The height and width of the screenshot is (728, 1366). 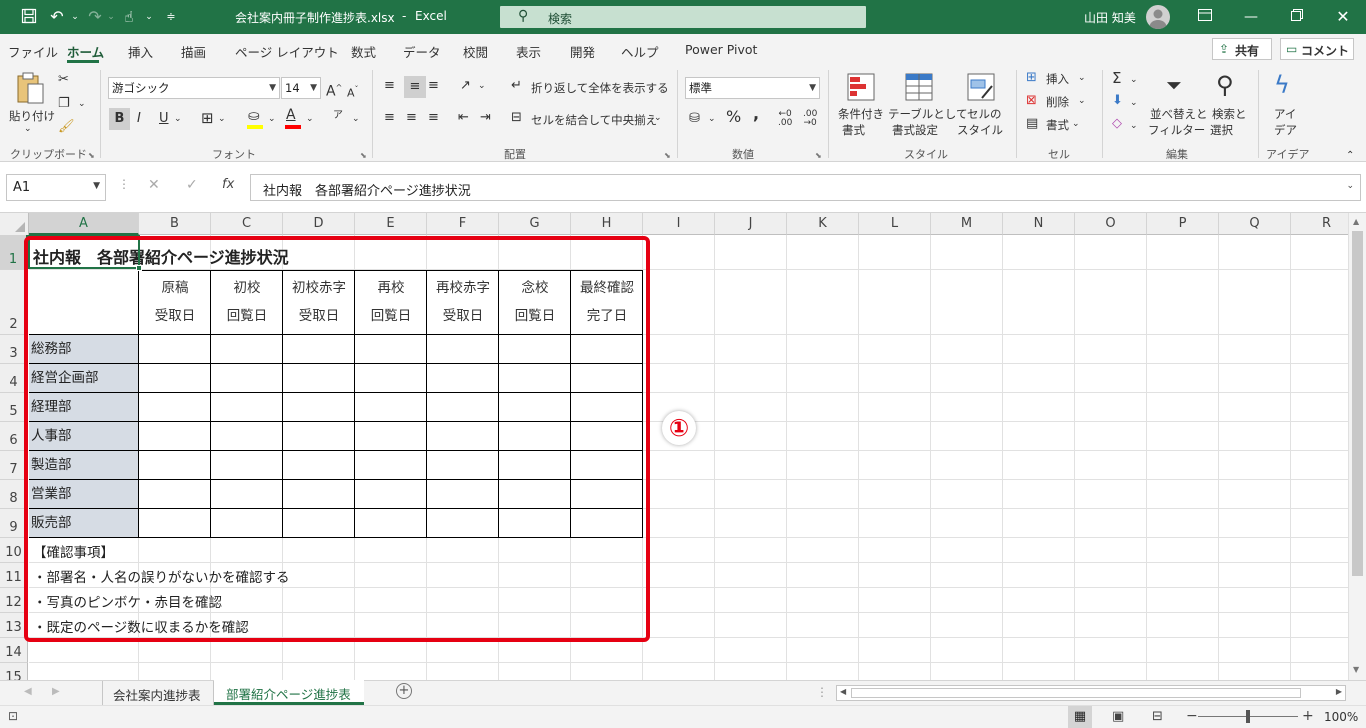 What do you see at coordinates (465, 86) in the screenshot?
I see `orientation-icon: ↗` at bounding box center [465, 86].